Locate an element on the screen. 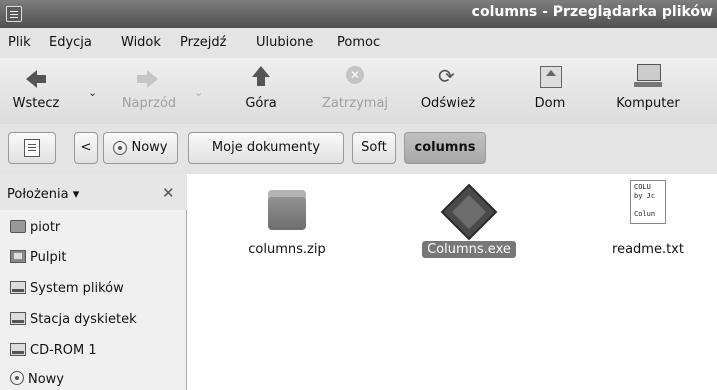  chevron-down-icon: ▾ is located at coordinates (74, 194).